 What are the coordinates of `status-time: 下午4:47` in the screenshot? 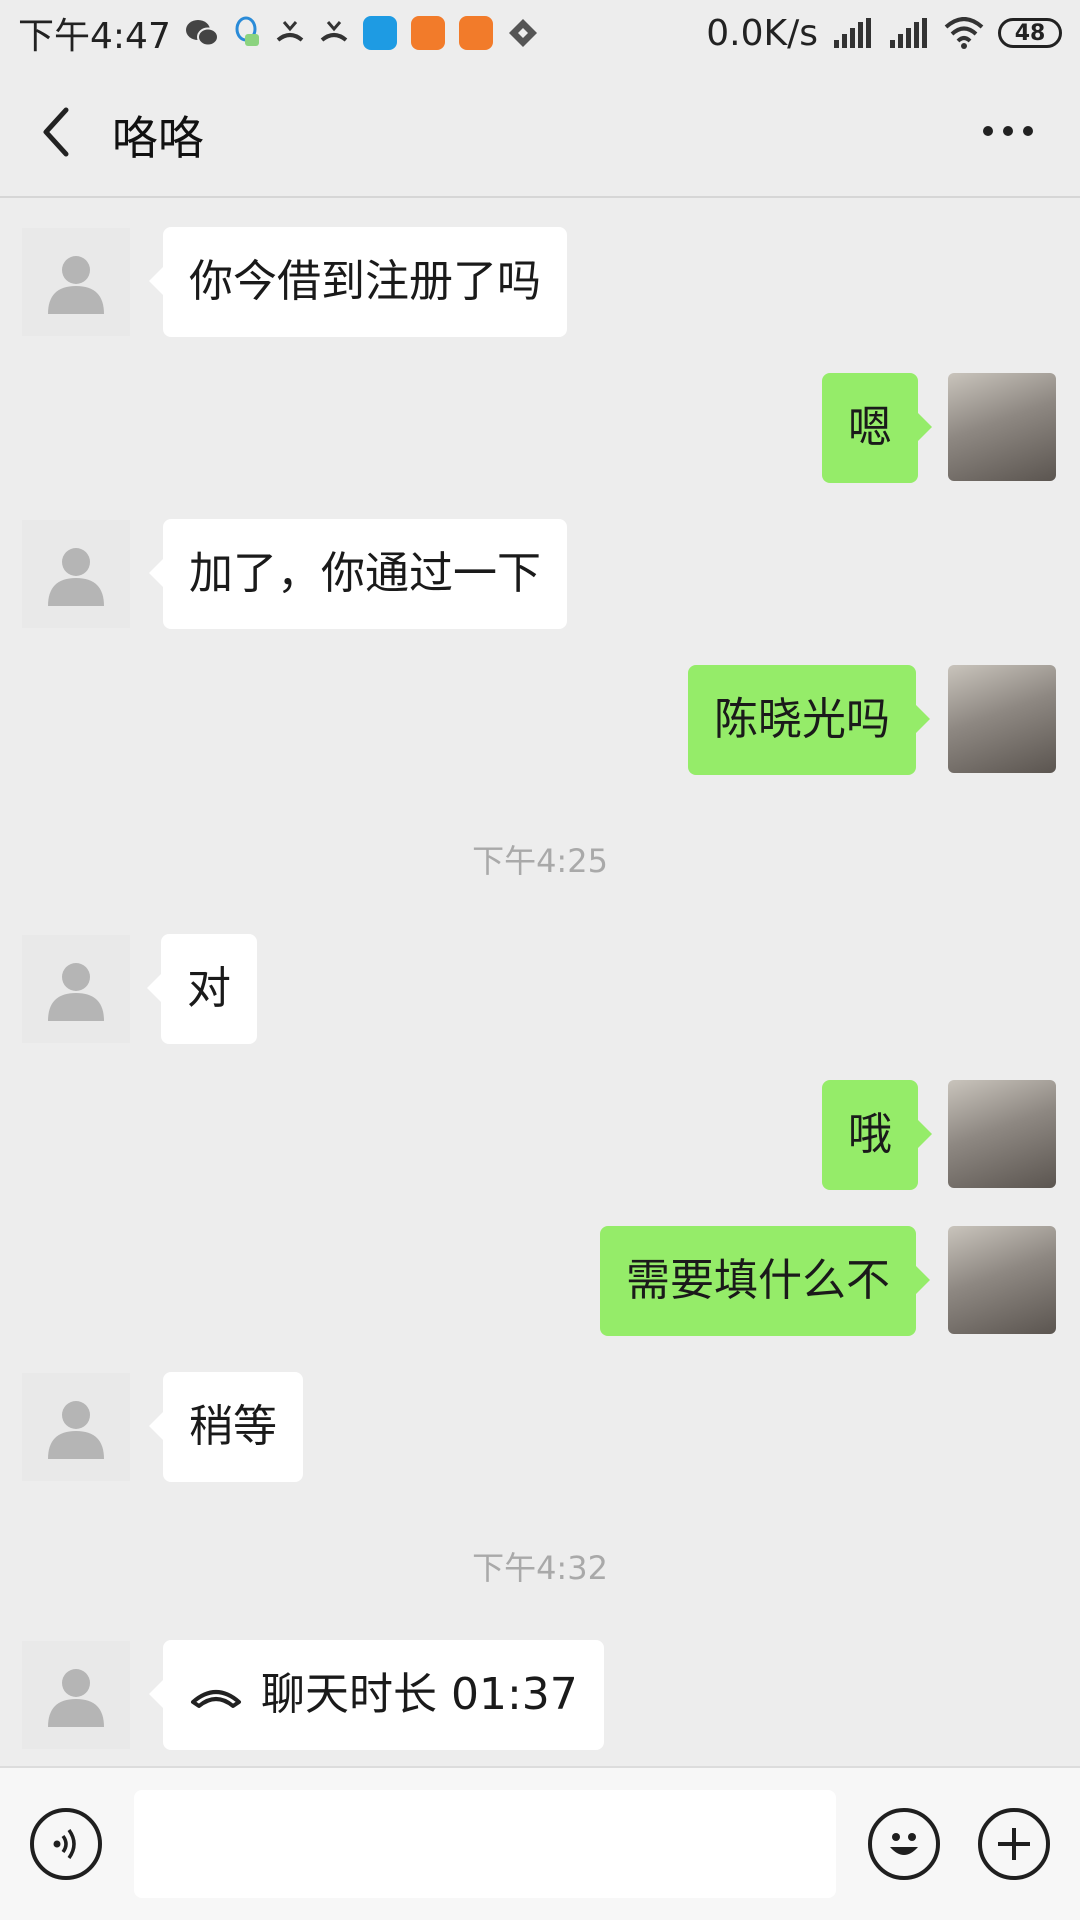 It's located at (94, 36).